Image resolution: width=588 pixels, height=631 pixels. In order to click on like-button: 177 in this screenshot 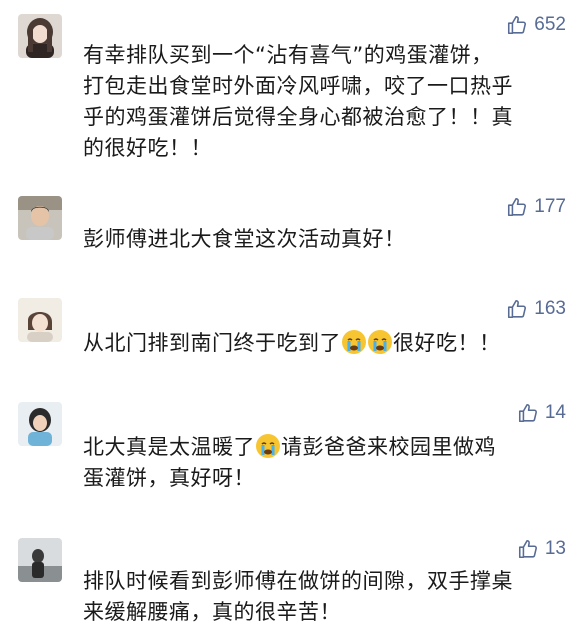, I will do `click(536, 207)`.